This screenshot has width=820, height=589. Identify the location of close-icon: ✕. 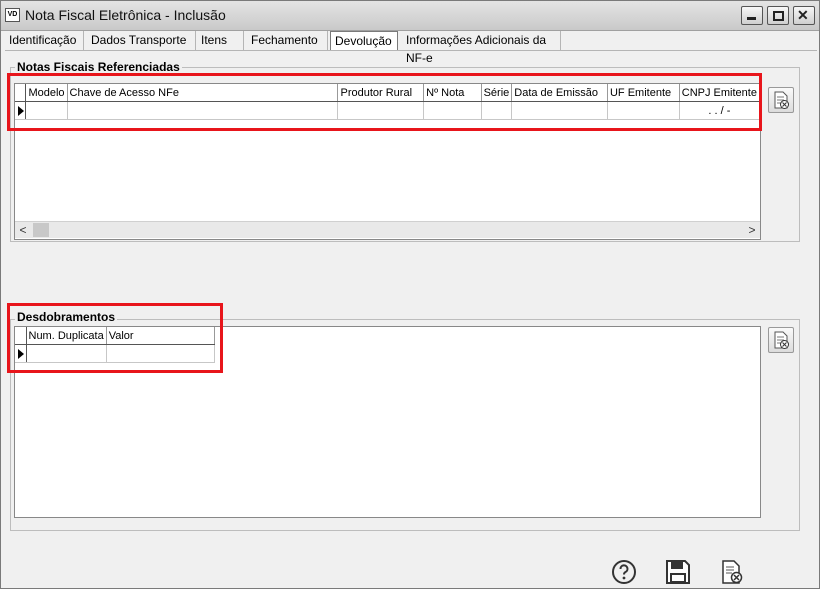
(803, 15).